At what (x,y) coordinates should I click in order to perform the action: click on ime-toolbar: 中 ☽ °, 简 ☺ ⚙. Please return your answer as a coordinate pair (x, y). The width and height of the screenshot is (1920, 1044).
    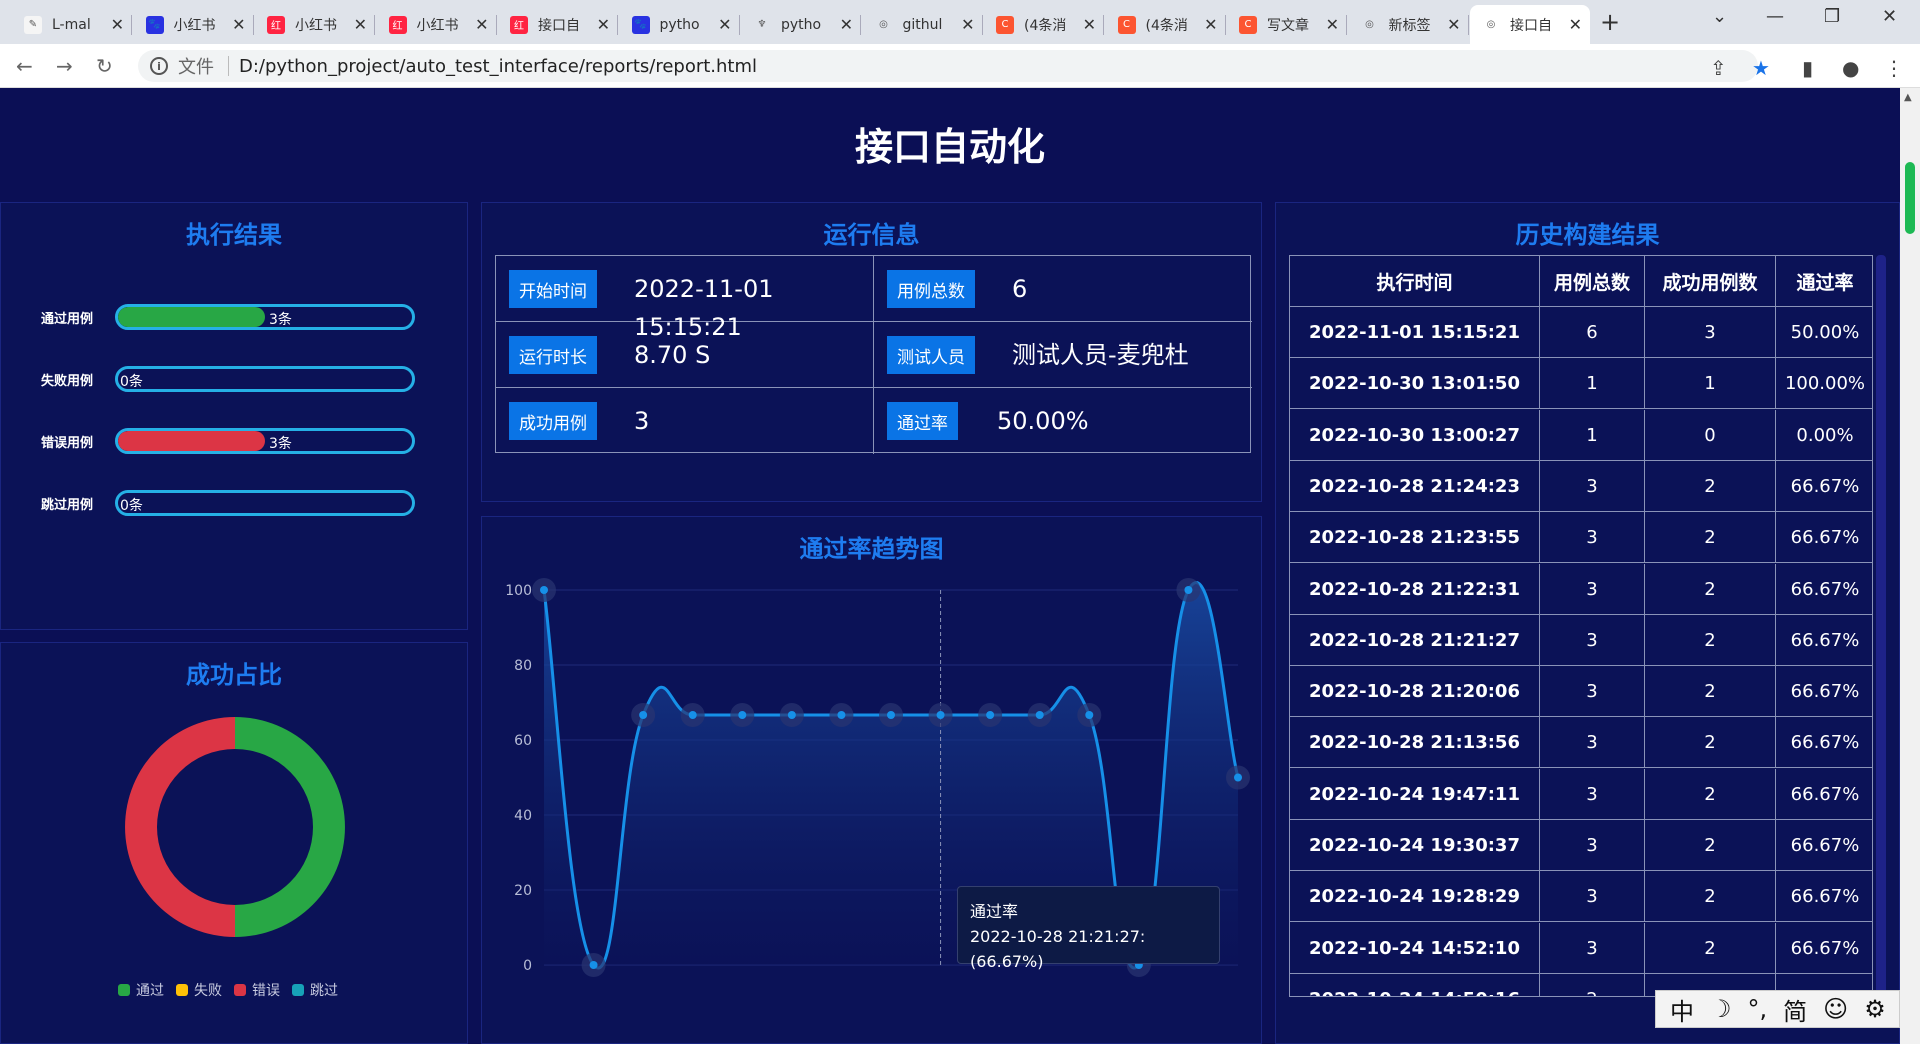
    Looking at the image, I should click on (1777, 1009).